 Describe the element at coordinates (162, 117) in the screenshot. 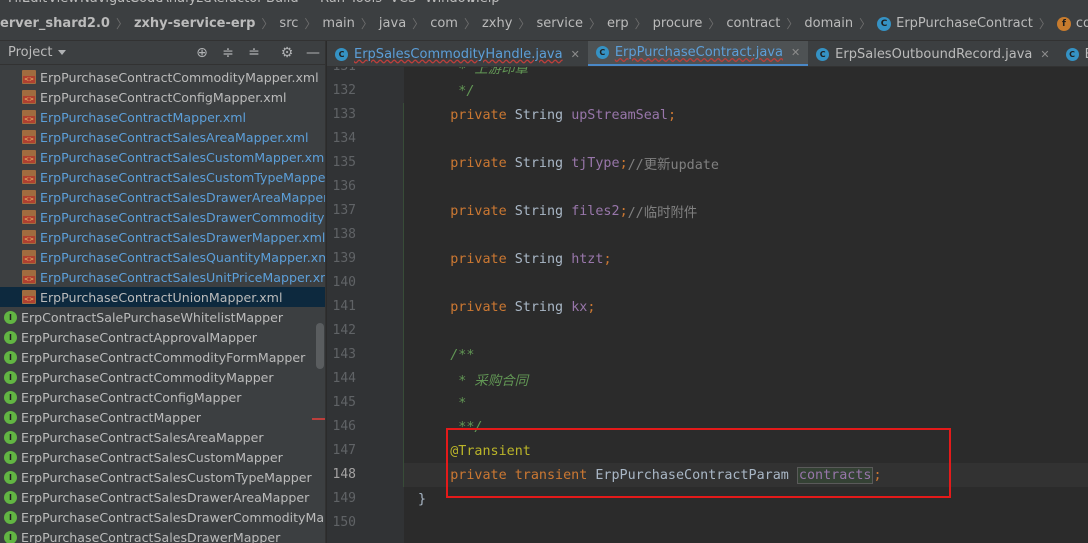

I see `xml-file-item: ErpPurchaseContractMapper.xml` at that location.